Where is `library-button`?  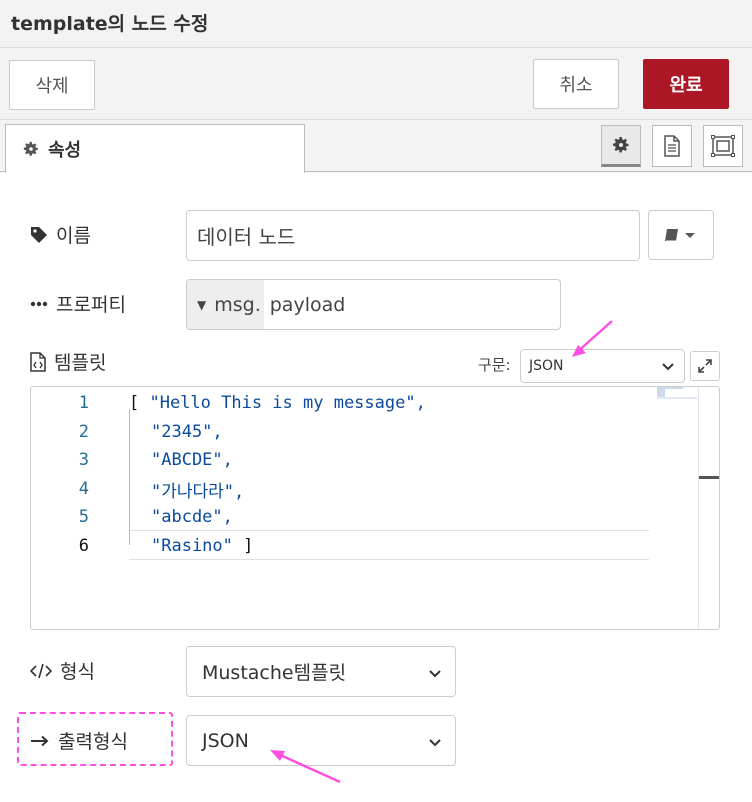 library-button is located at coordinates (681, 235).